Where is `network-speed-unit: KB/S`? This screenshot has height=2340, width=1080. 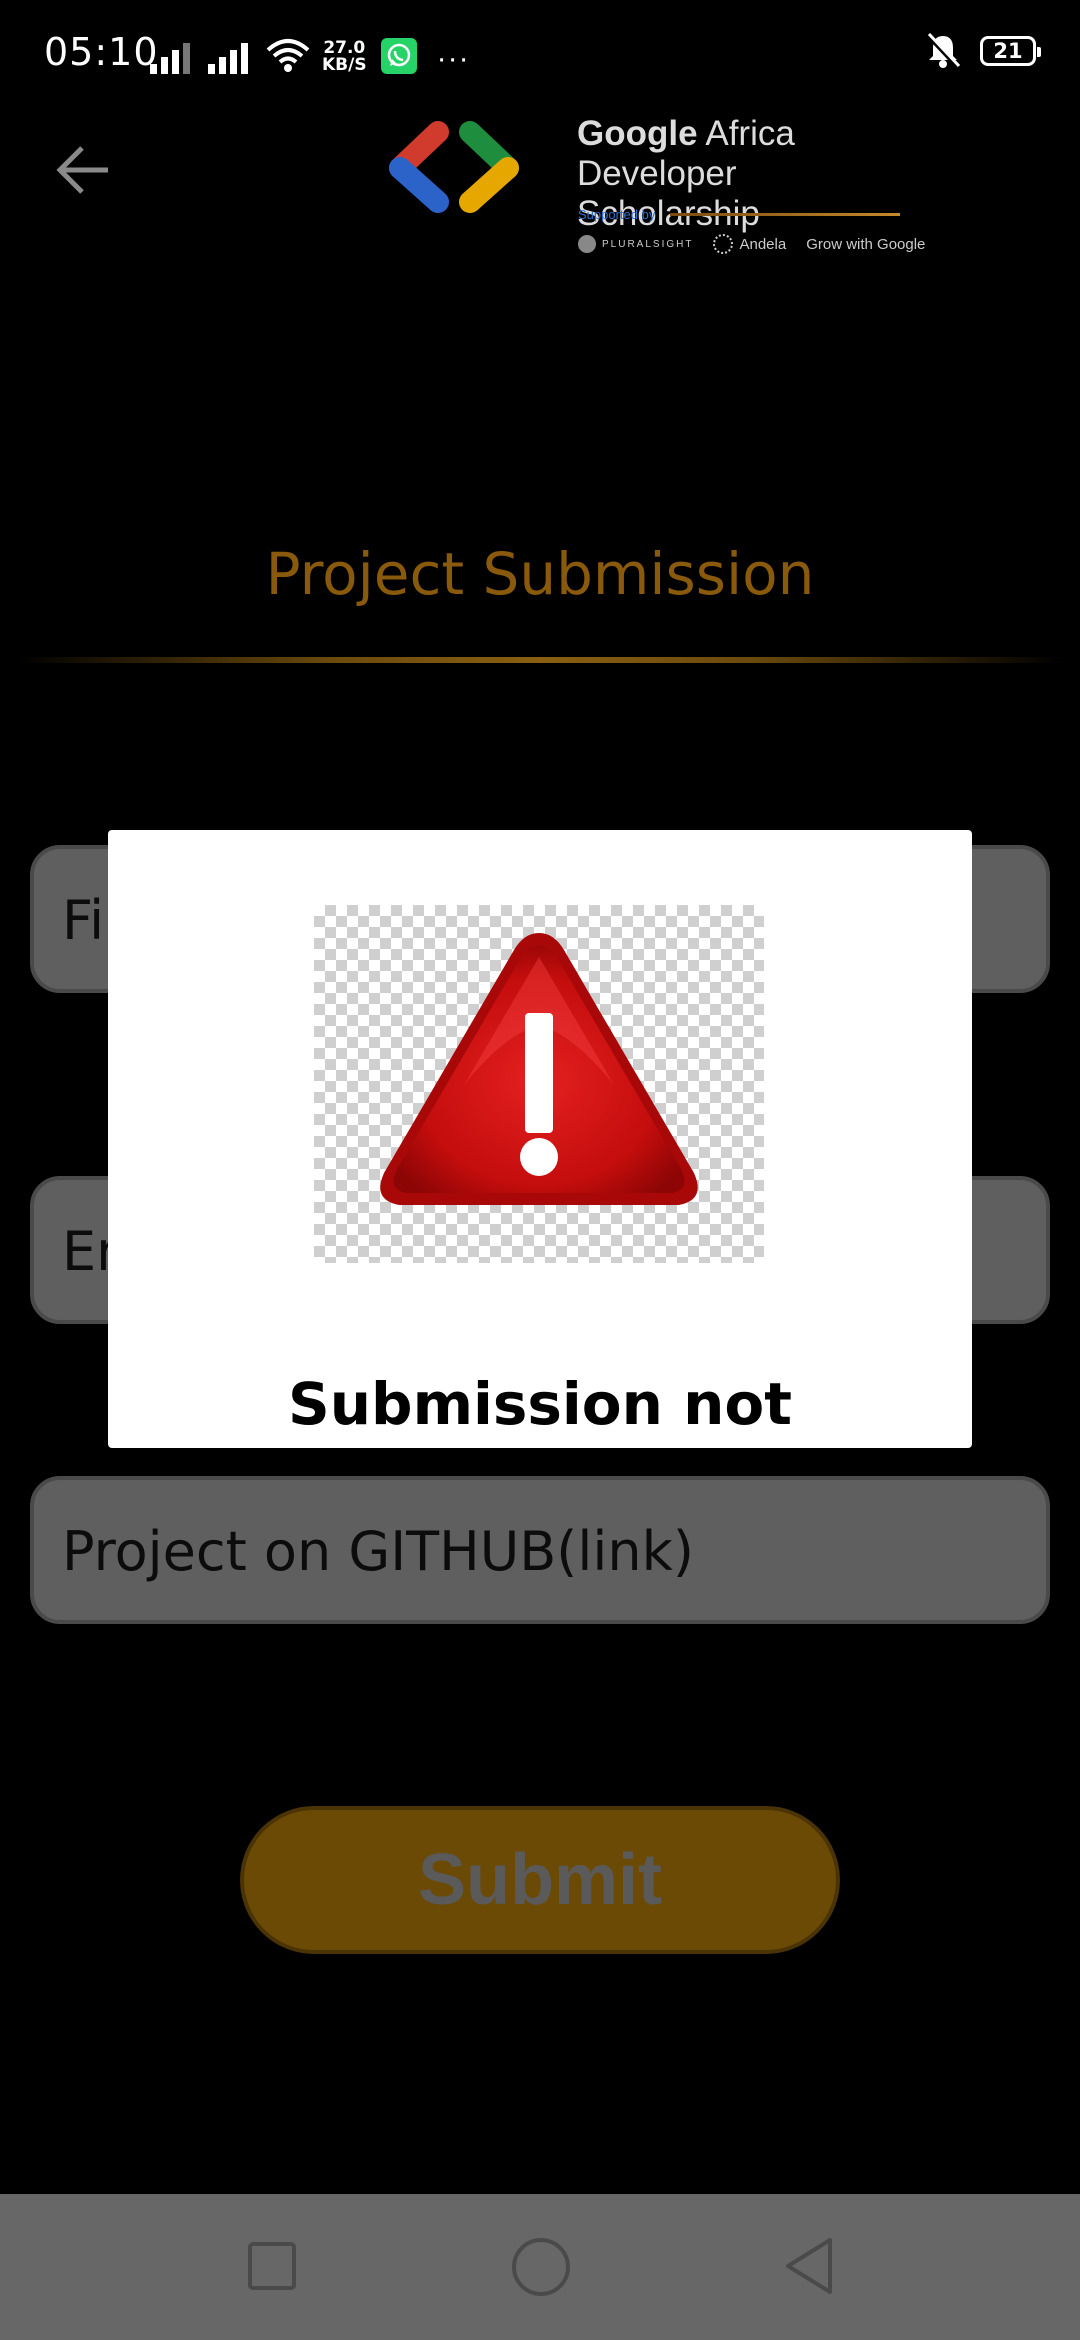 network-speed-unit: KB/S is located at coordinates (344, 65).